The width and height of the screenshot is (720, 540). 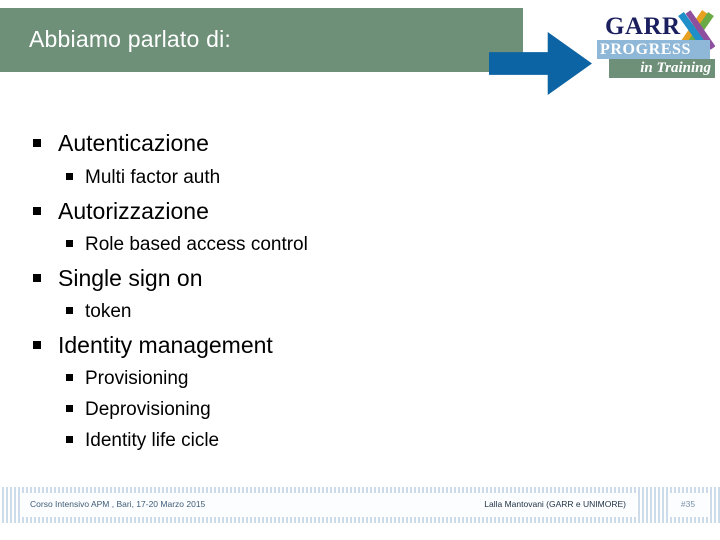 I want to click on bullet-label: Role based access control, so click(x=196, y=244).